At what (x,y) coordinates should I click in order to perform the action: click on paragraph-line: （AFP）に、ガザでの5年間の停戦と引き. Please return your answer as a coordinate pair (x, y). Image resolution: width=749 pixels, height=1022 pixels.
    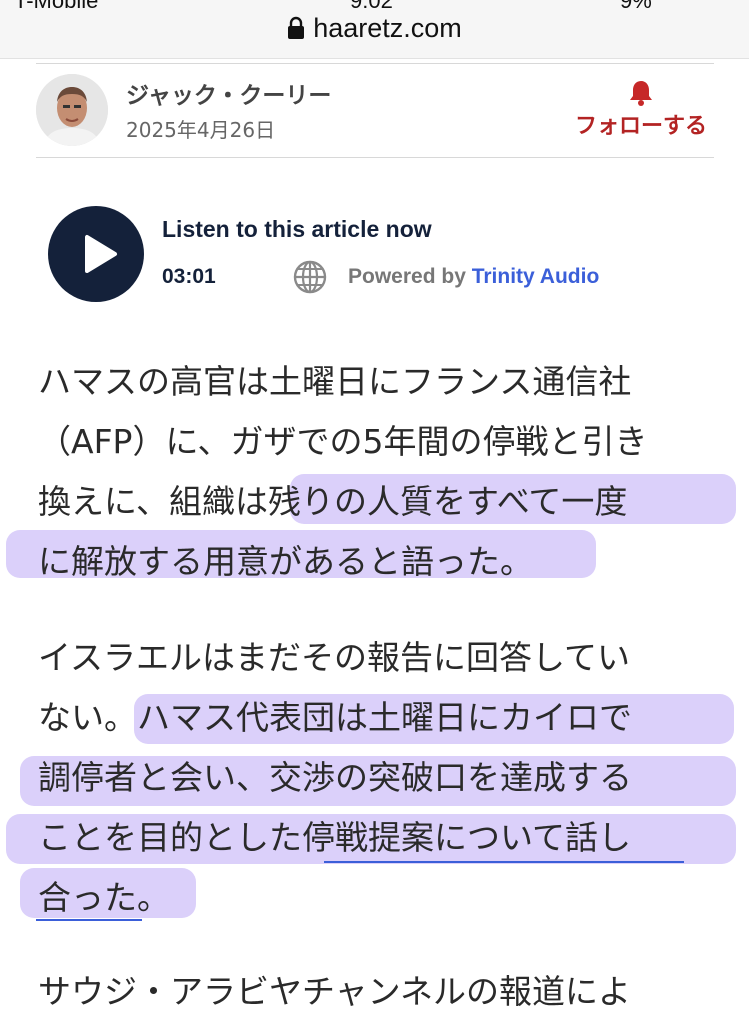
    Looking at the image, I should click on (343, 441).